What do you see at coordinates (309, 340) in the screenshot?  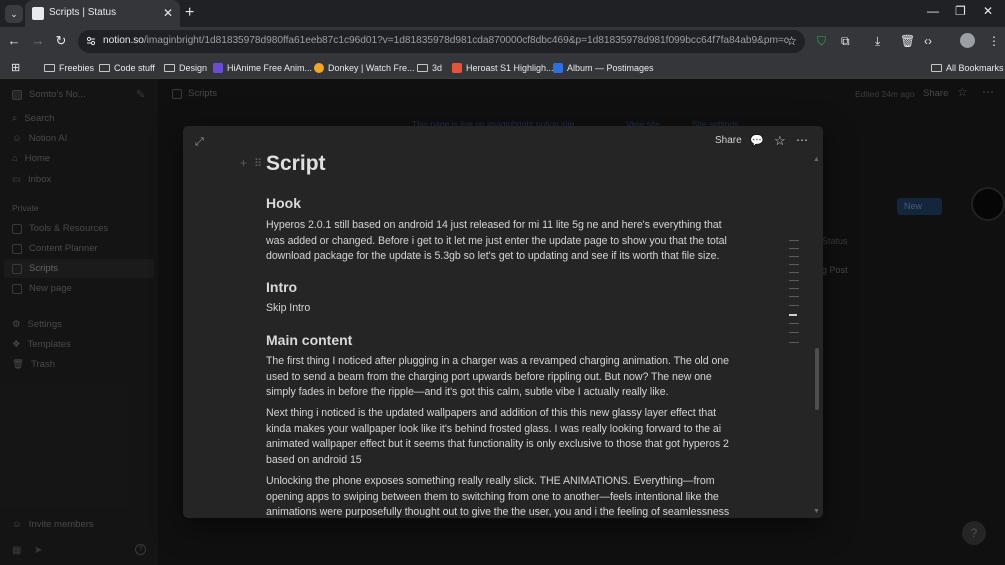 I see `heading-main-content: Main content` at bounding box center [309, 340].